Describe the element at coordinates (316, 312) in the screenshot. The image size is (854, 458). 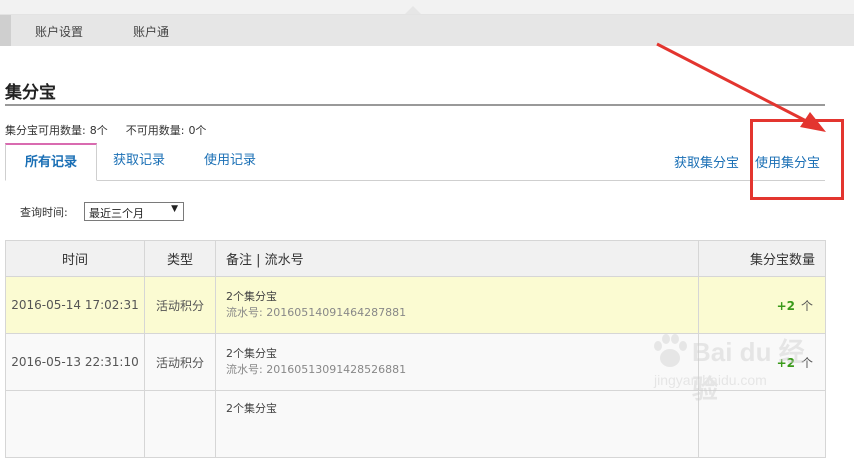
I see `serial-number: 流水号: 20160514091464287881` at that location.